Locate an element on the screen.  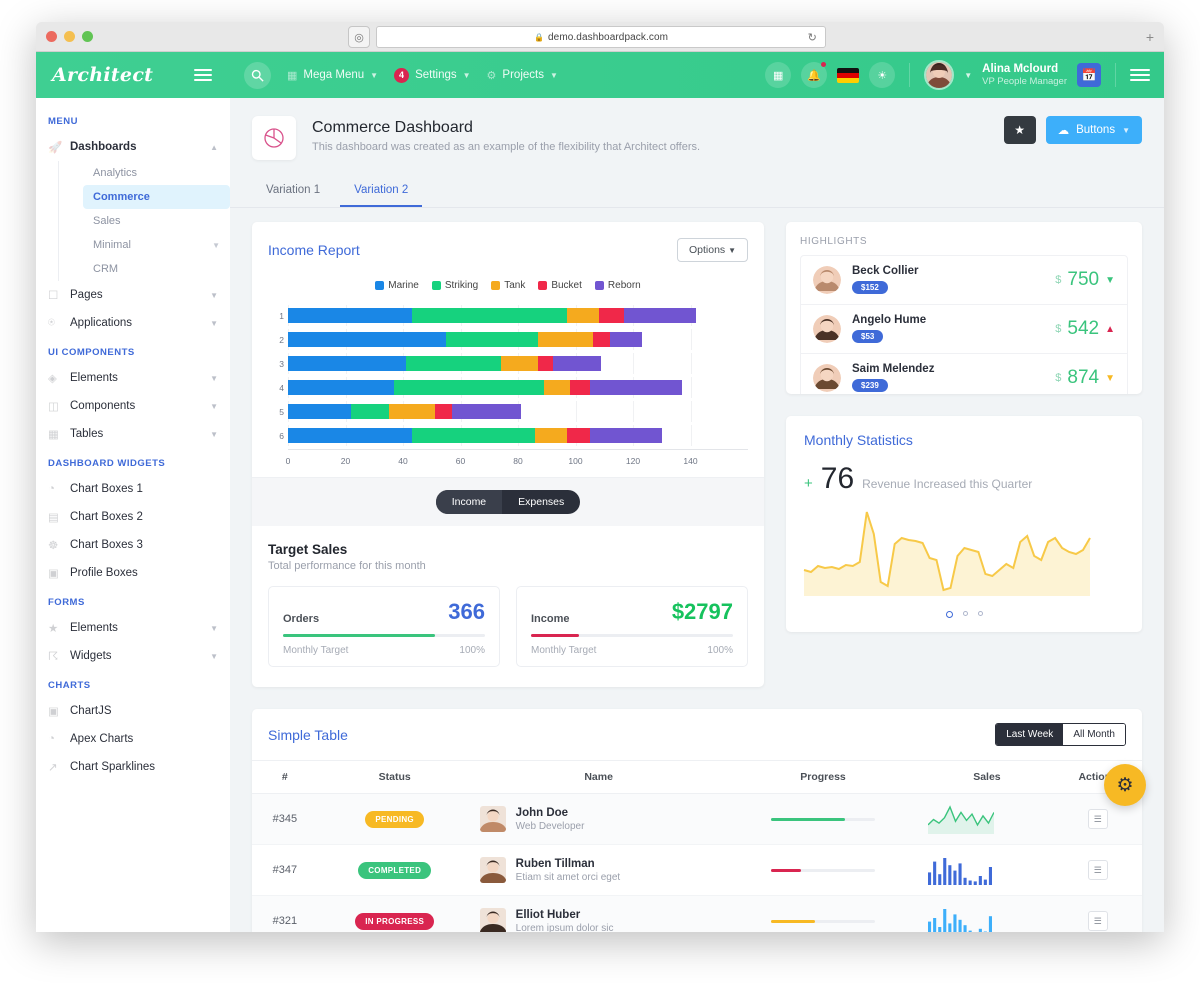
sidebar-item-widgets: ☈ Widgets ▼ is located at coordinates (133, 656).